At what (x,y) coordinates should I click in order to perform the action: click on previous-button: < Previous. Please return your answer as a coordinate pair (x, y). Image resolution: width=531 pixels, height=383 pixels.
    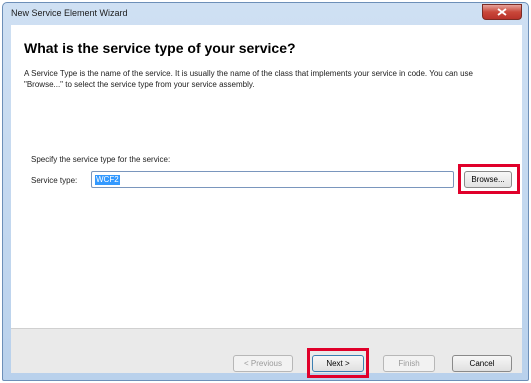
    Looking at the image, I should click on (263, 363).